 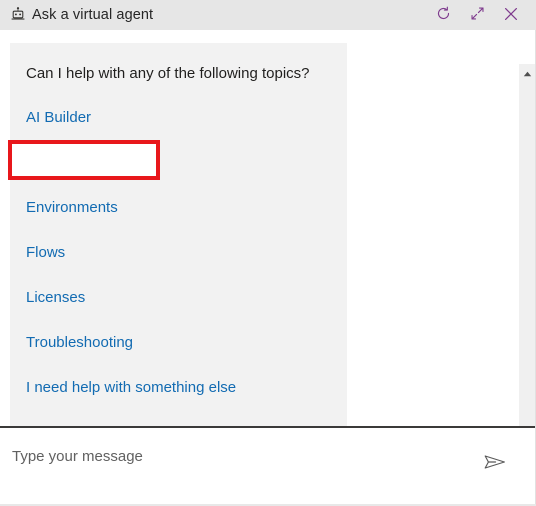 What do you see at coordinates (527, 245) in the screenshot?
I see `conversation-scrollbar` at bounding box center [527, 245].